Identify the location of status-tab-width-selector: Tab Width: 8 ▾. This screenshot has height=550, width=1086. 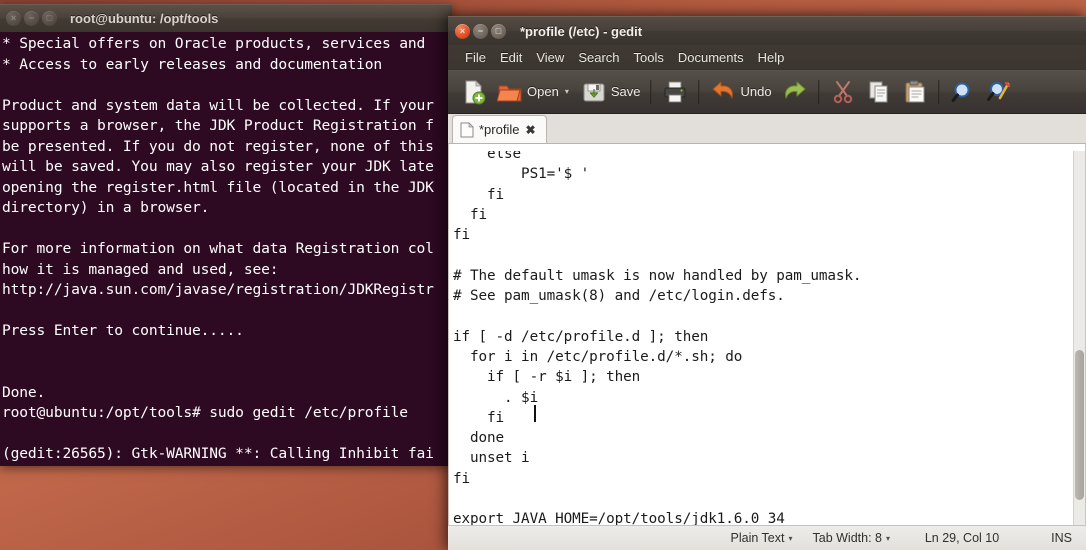
(852, 538).